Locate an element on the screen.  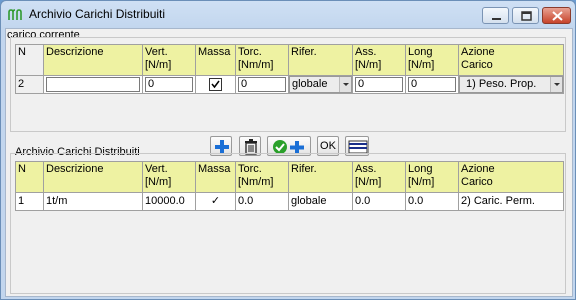
azione-value: 1) Peso. Prop. is located at coordinates (501, 84).